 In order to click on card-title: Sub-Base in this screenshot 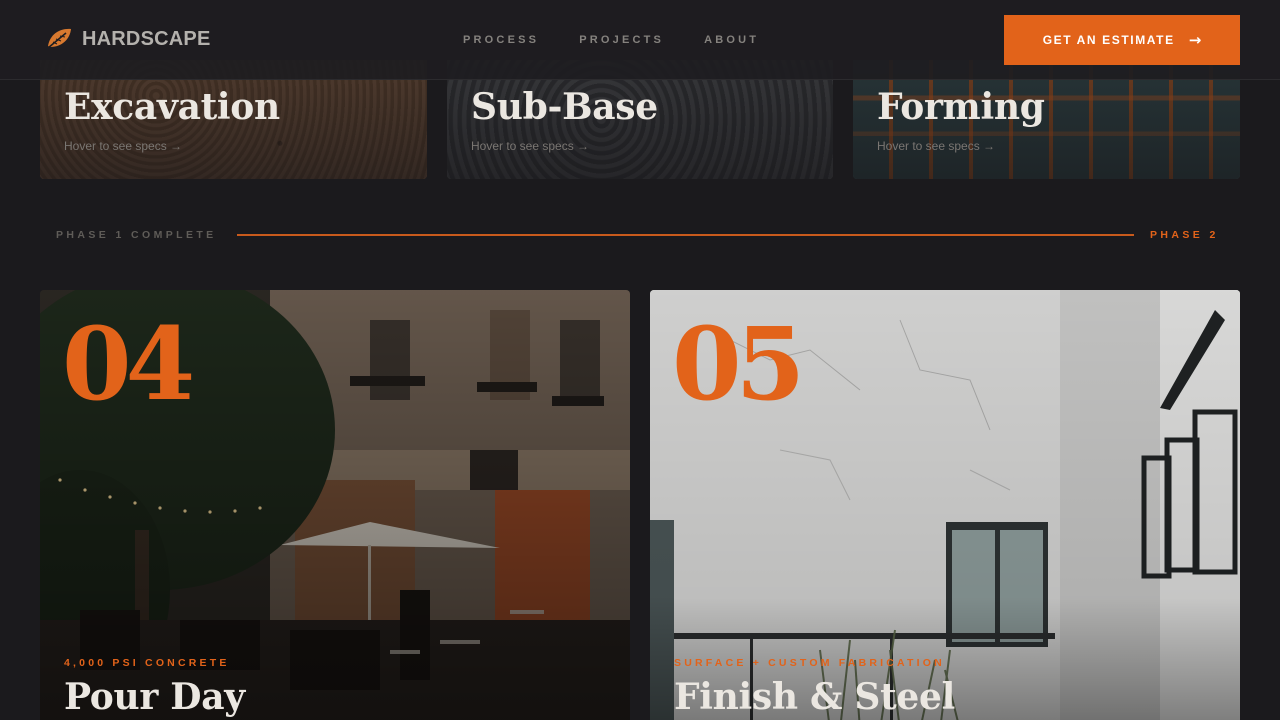, I will do `click(564, 107)`.